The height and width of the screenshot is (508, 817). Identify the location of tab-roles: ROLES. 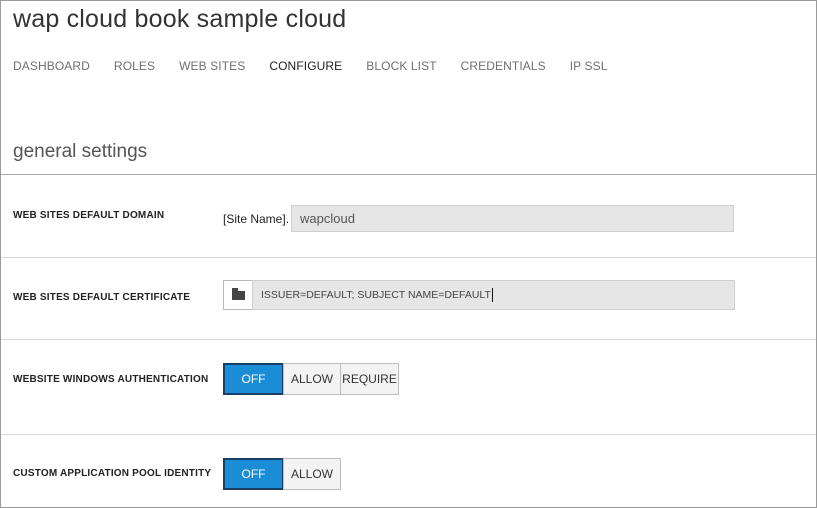
(134, 66).